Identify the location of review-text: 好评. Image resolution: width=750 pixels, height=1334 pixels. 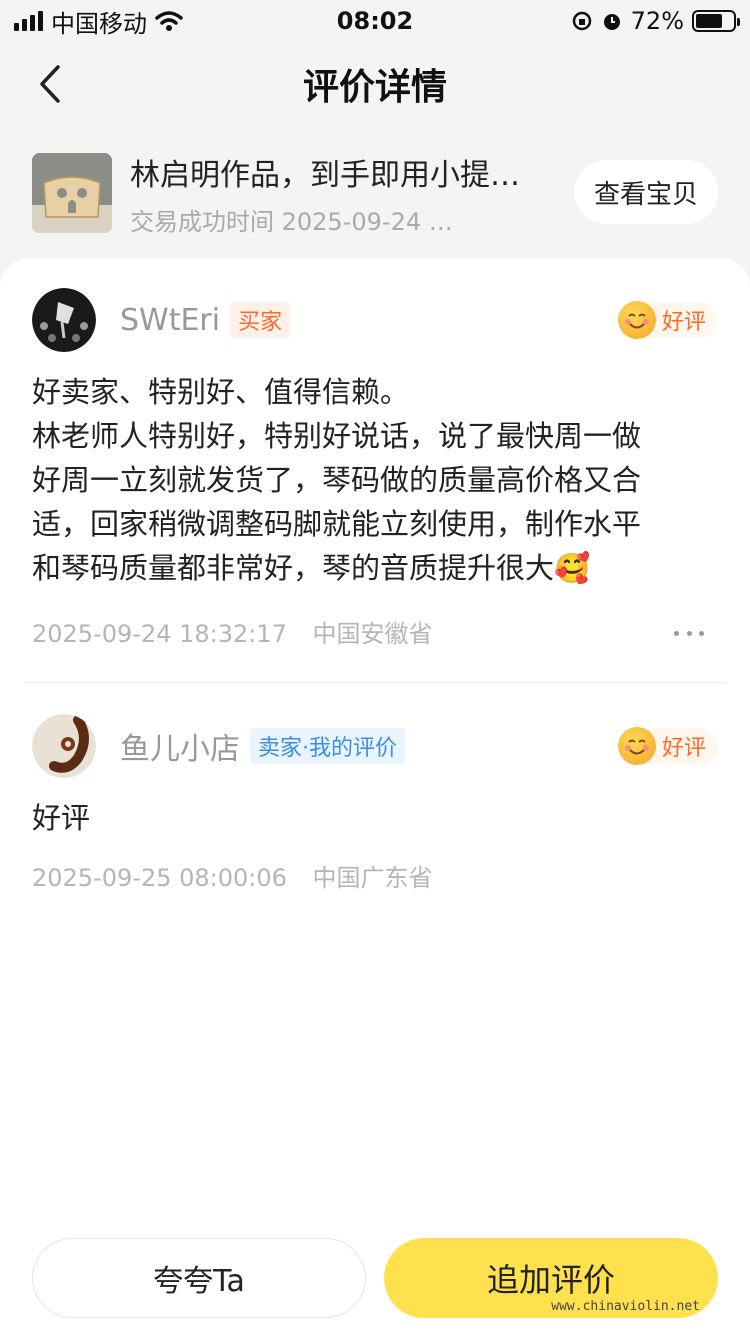
(375, 818).